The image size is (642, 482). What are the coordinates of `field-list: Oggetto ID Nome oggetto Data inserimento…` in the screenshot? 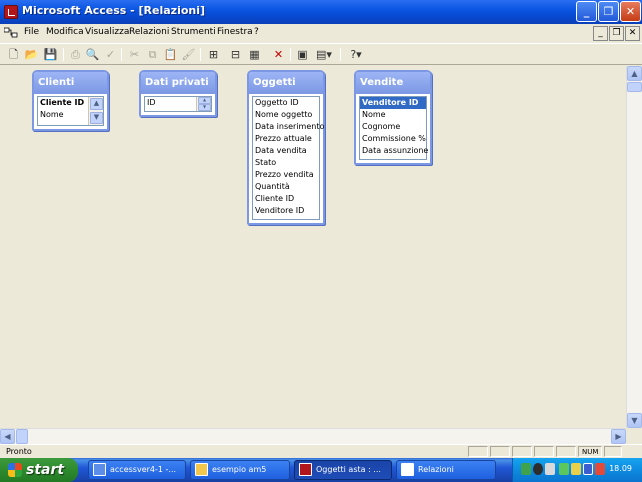 It's located at (288, 158).